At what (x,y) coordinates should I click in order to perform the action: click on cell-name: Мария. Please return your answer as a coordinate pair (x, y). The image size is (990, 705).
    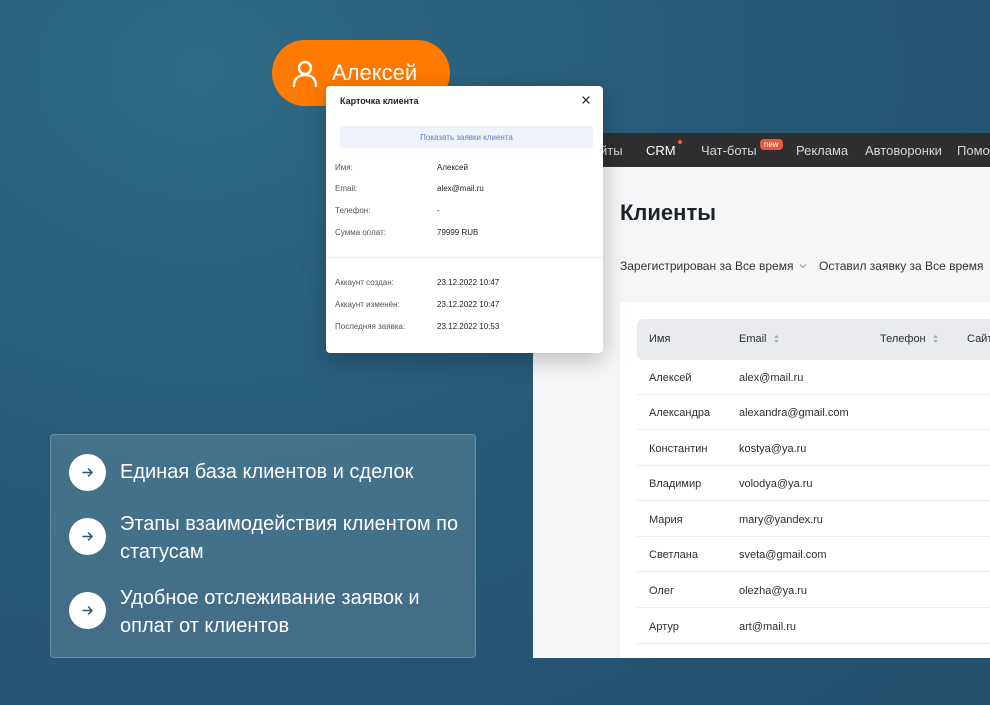
    Looking at the image, I should click on (666, 520).